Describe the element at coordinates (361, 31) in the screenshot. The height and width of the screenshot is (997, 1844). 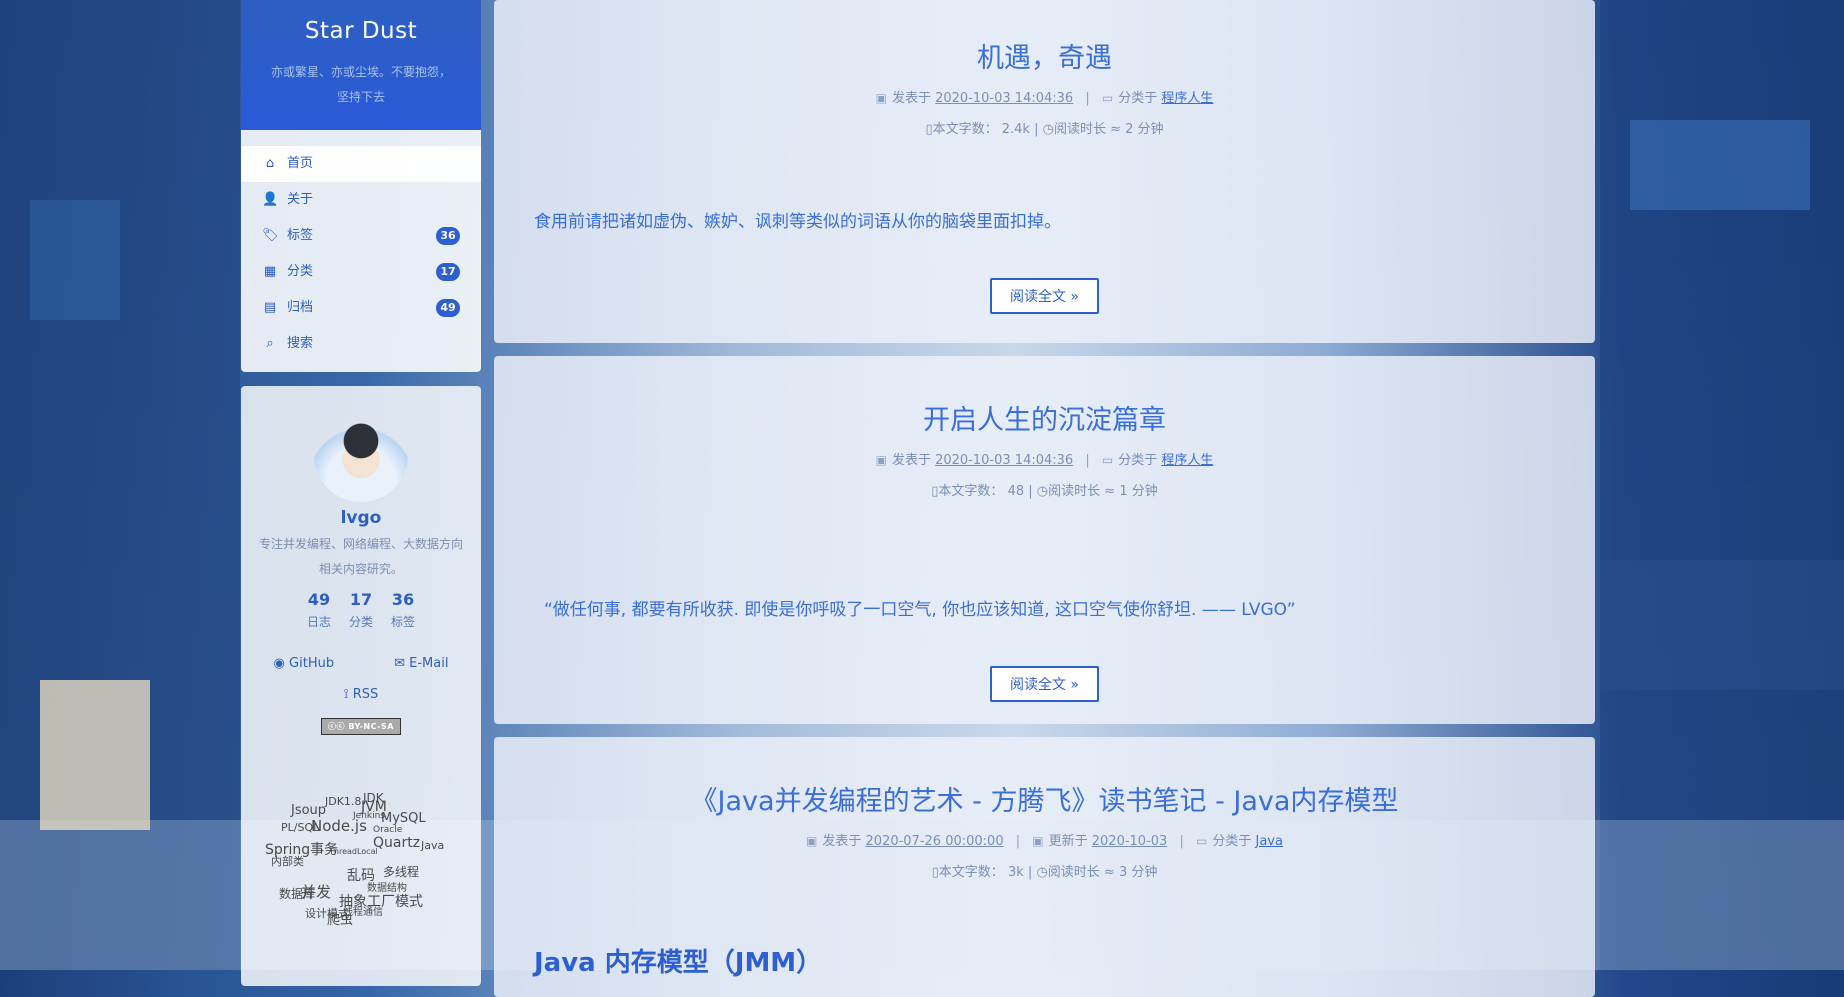
I see `site-title: Star Dust` at that location.